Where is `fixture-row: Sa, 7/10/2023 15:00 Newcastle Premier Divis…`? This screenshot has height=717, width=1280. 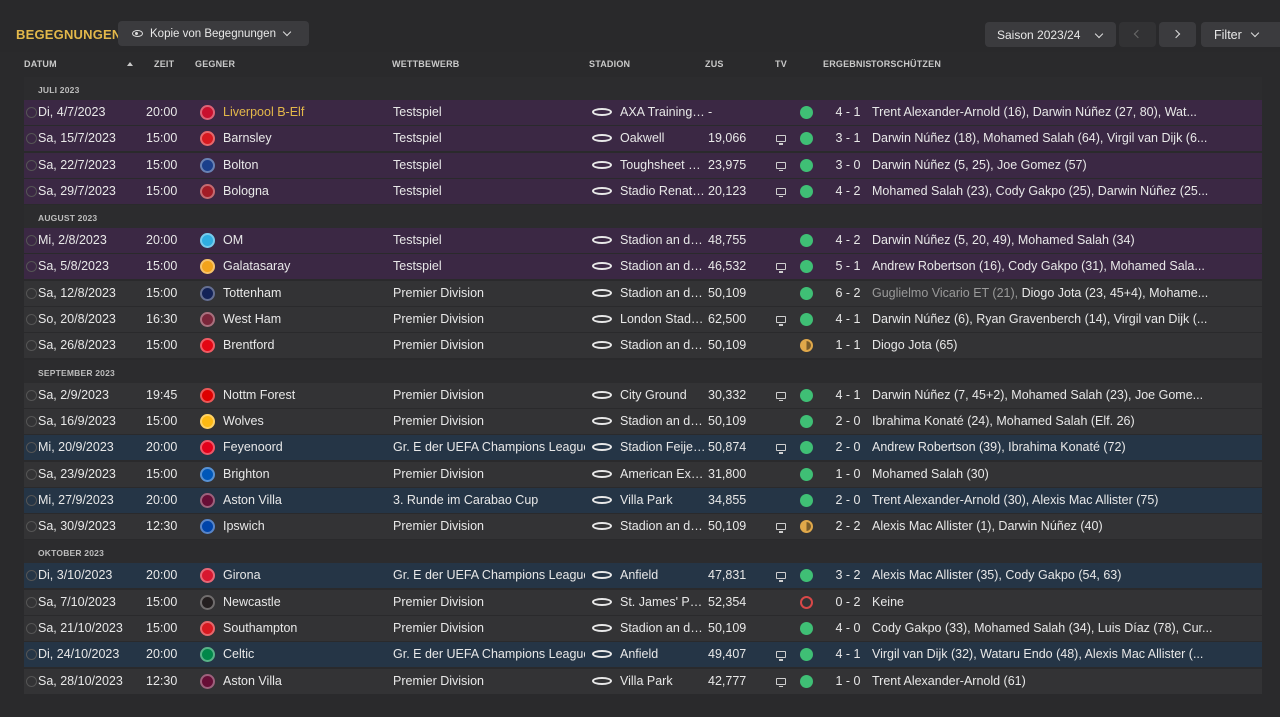 fixture-row: Sa, 7/10/2023 15:00 Newcastle Premier Divis… is located at coordinates (643, 602).